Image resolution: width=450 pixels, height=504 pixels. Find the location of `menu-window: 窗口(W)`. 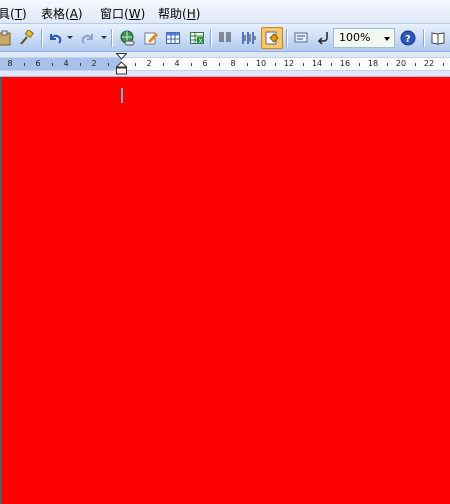

menu-window: 窗口(W) is located at coordinates (122, 13).